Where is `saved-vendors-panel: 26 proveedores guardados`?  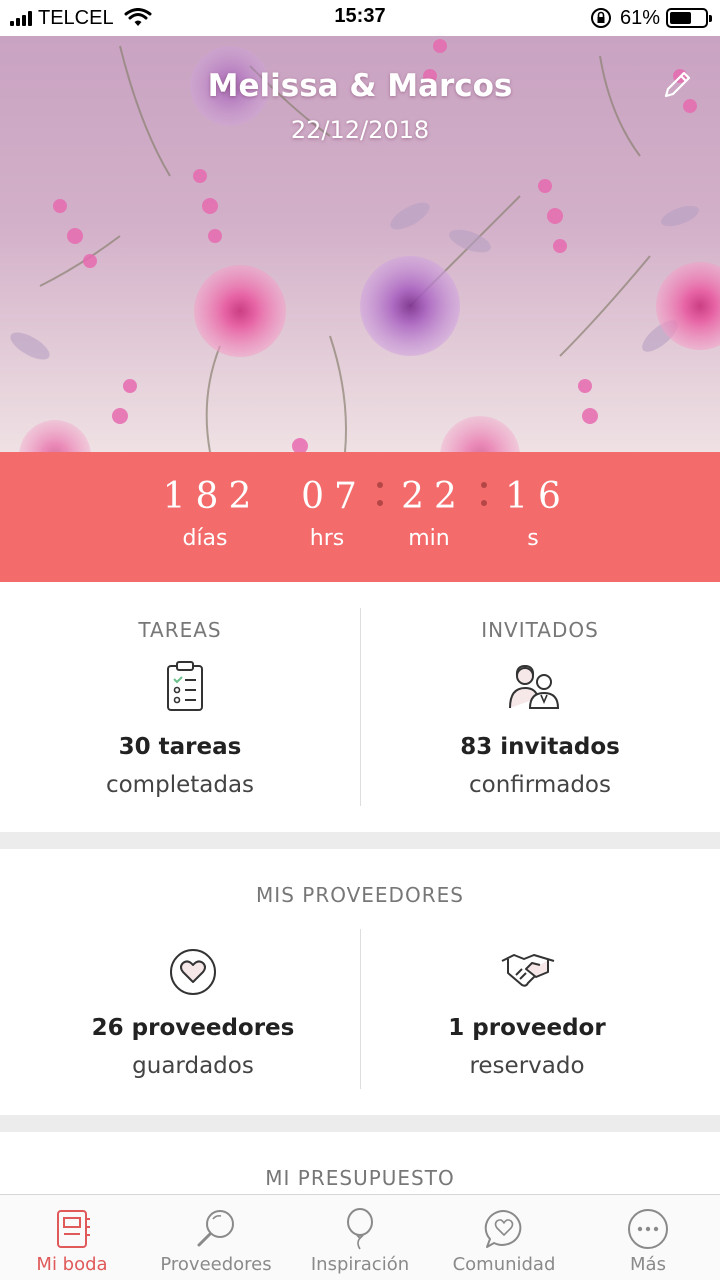
saved-vendors-panel: 26 proveedores guardados is located at coordinates (180, 1014).